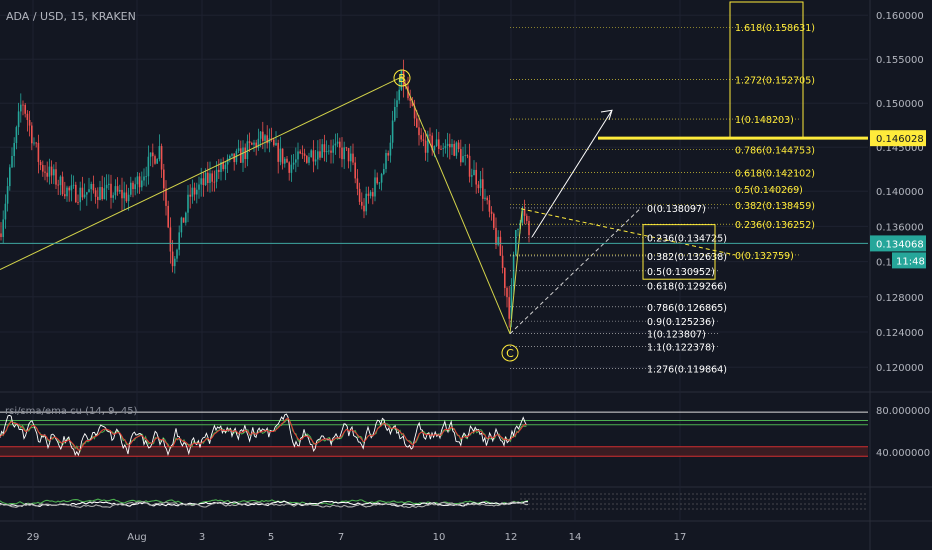 This screenshot has height=550, width=932. I want to click on time-tick-label: 29, so click(33, 537).